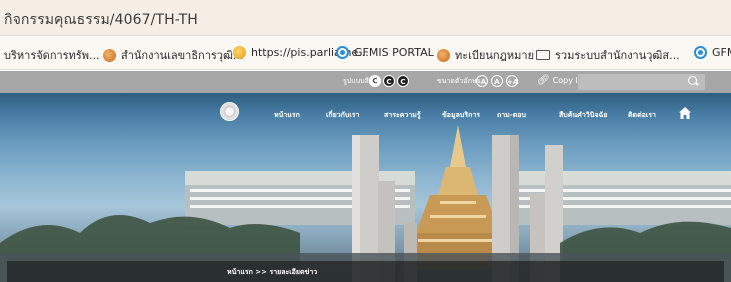  I want to click on breadcrumb-bar: หน้าแรก >> รายละเอียดข่าว, so click(365, 271).